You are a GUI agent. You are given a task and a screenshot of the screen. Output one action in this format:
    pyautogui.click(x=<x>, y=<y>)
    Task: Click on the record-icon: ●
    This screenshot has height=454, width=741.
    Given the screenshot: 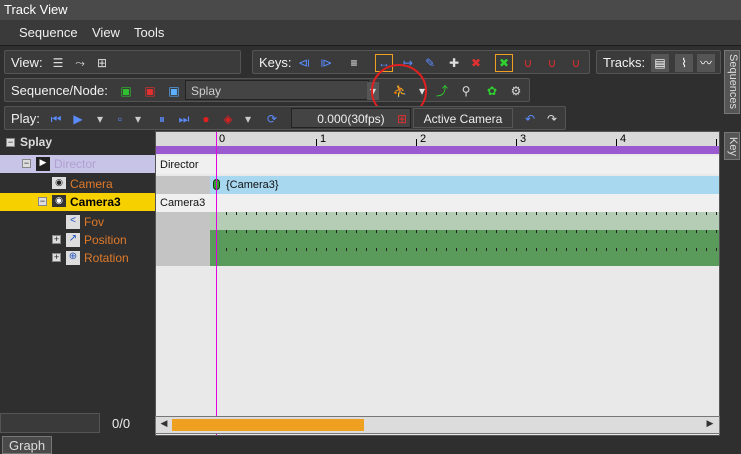 What is the action you would take?
    pyautogui.click(x=206, y=119)
    